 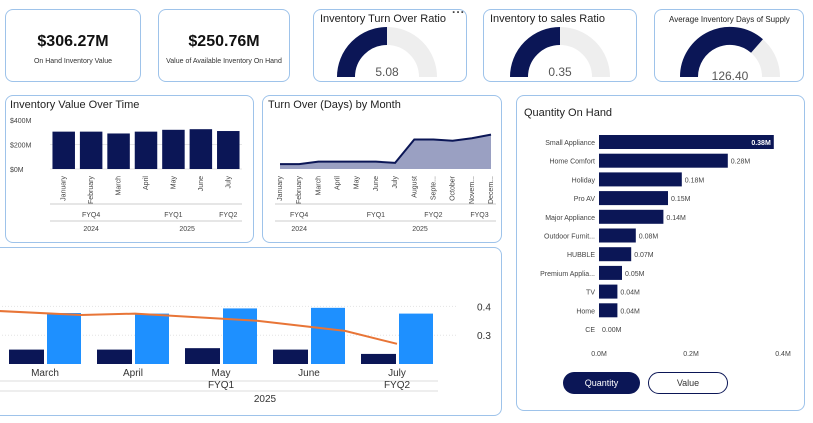 I want to click on kpi-label: On Hand Inventory Value, so click(x=73, y=61).